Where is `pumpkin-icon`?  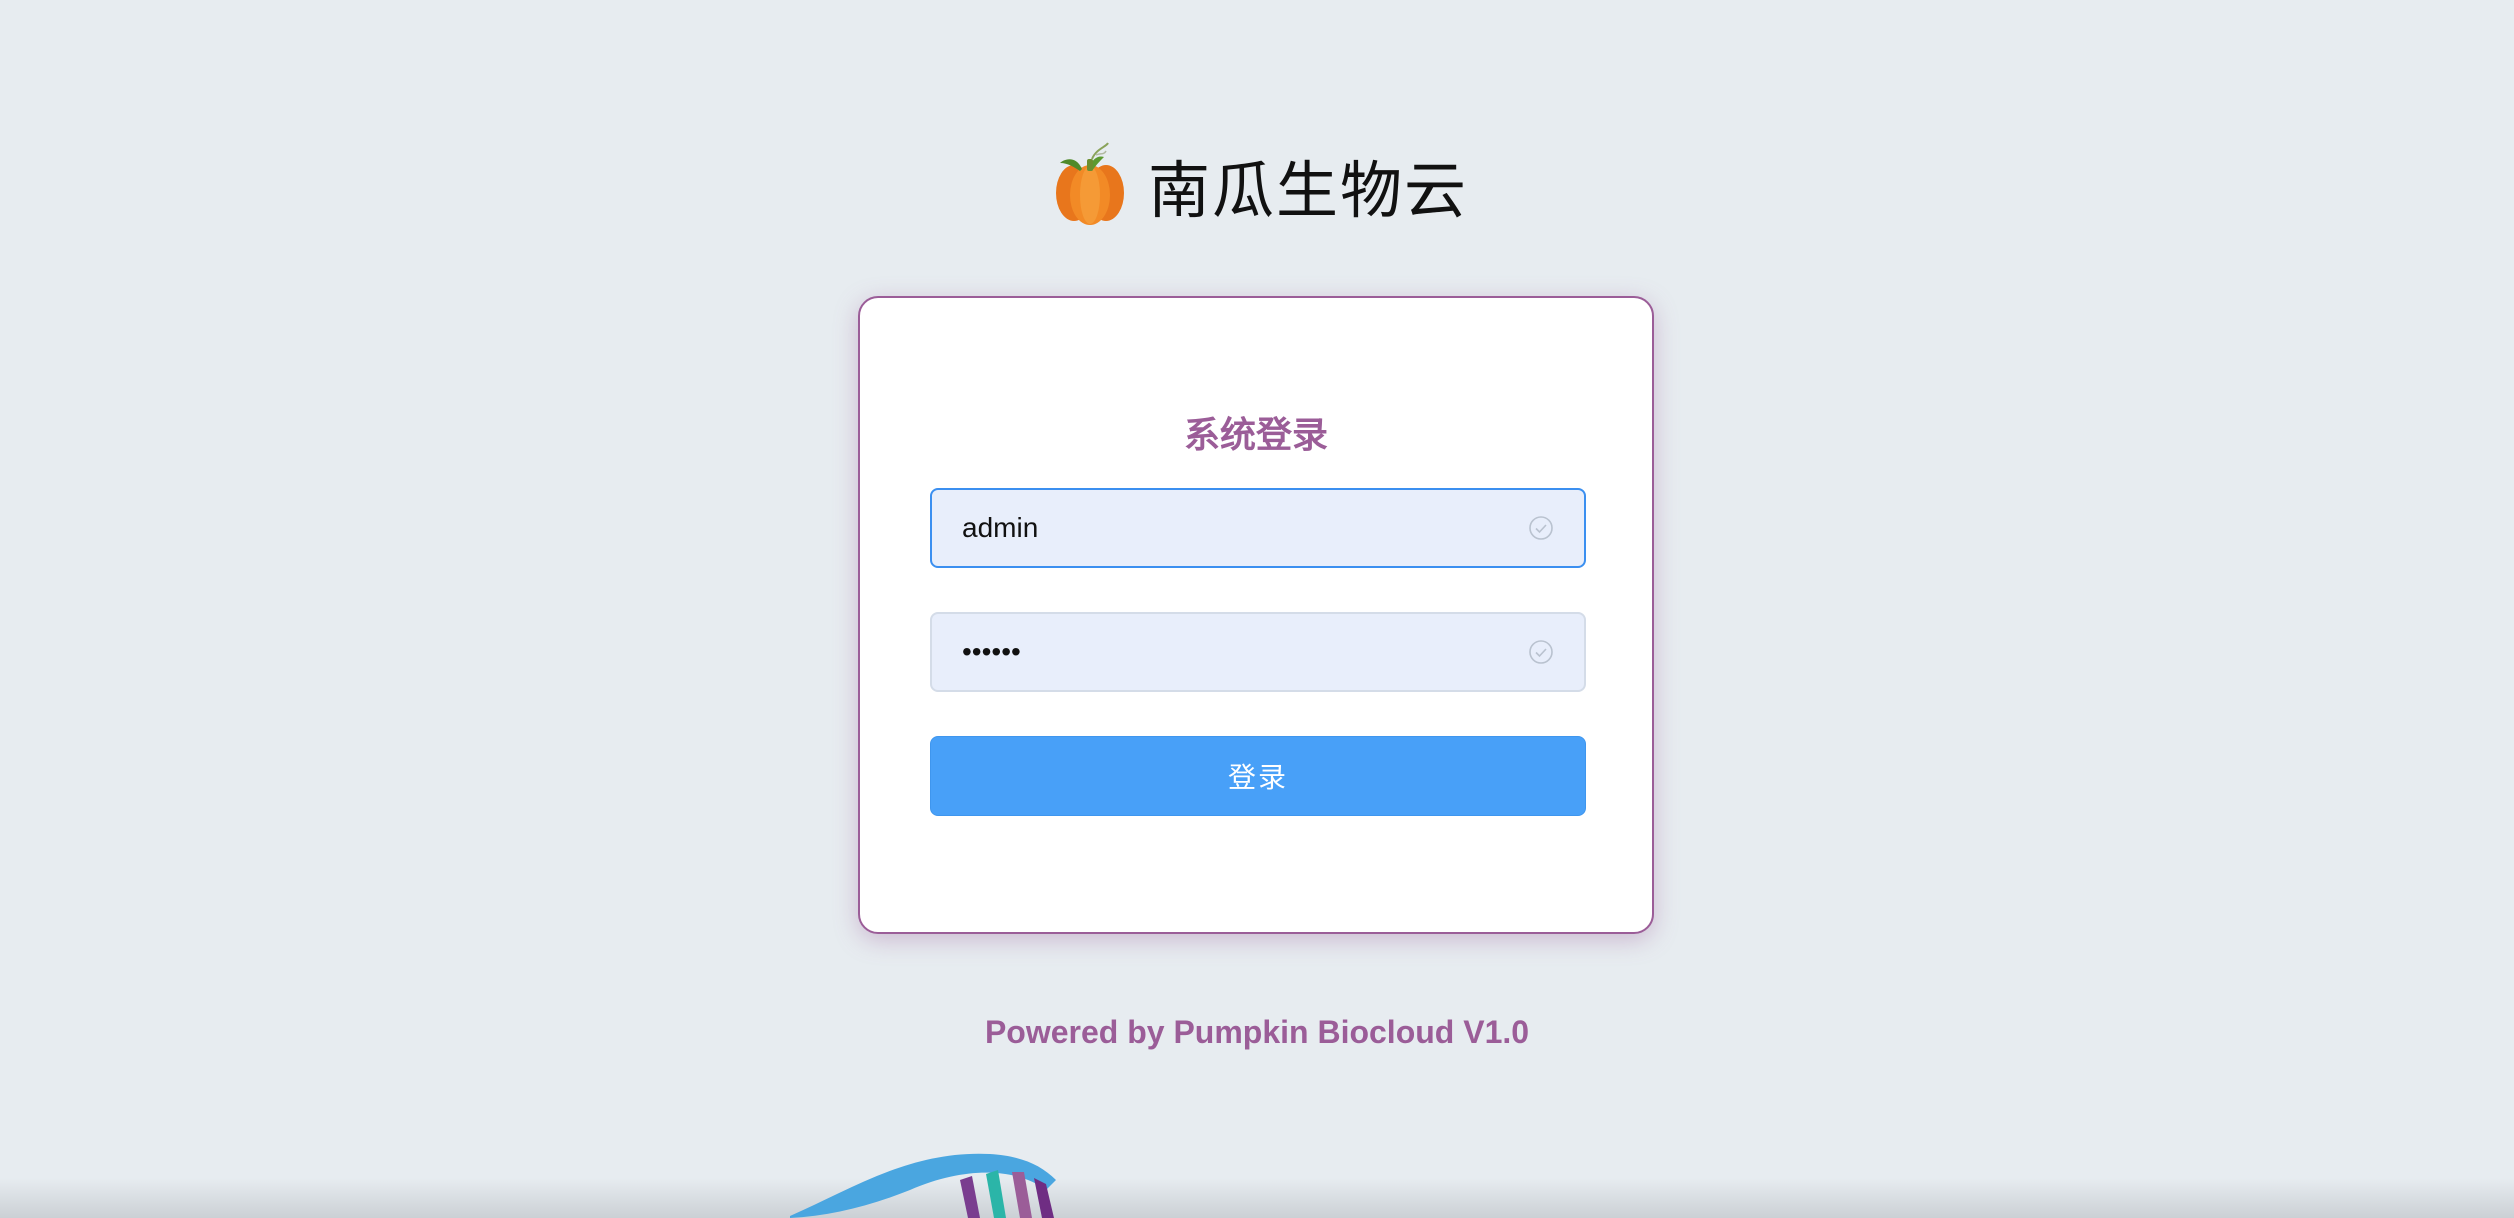
pumpkin-icon is located at coordinates (1089, 183).